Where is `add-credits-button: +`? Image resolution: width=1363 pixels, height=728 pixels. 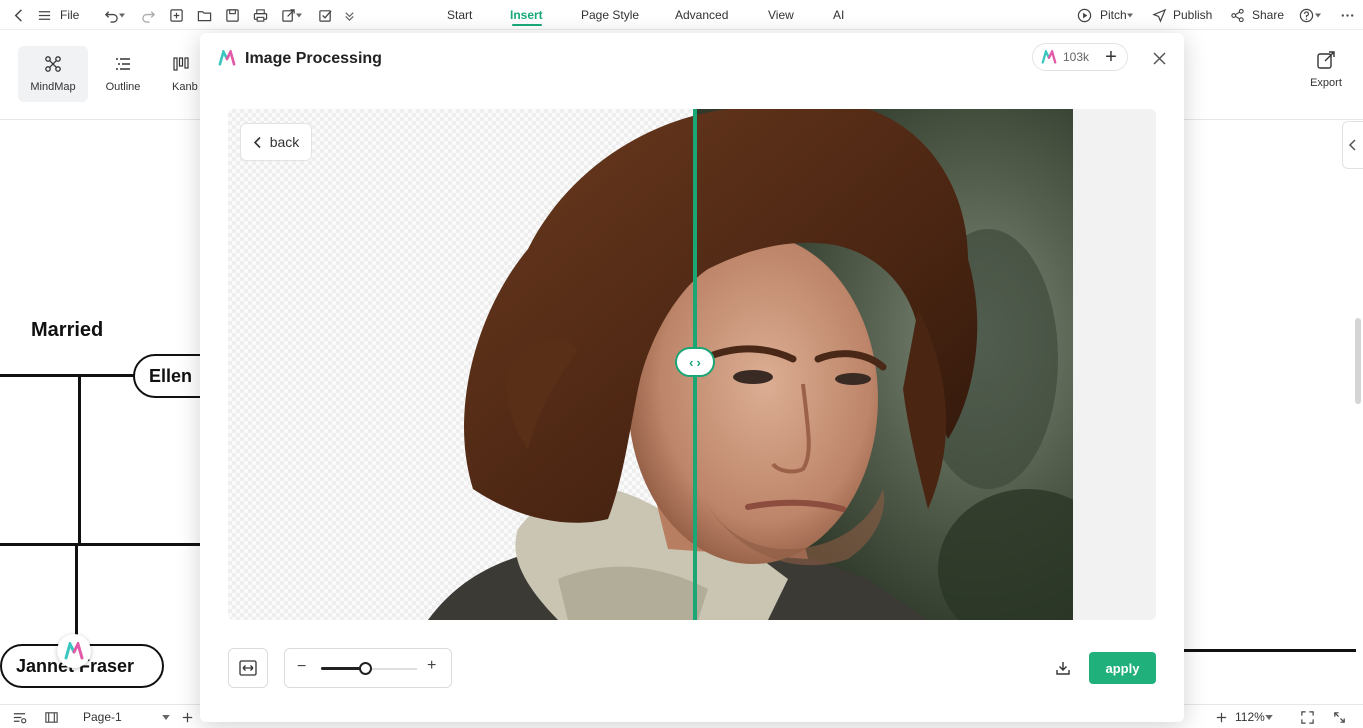
add-credits-button: + is located at coordinates (1111, 57).